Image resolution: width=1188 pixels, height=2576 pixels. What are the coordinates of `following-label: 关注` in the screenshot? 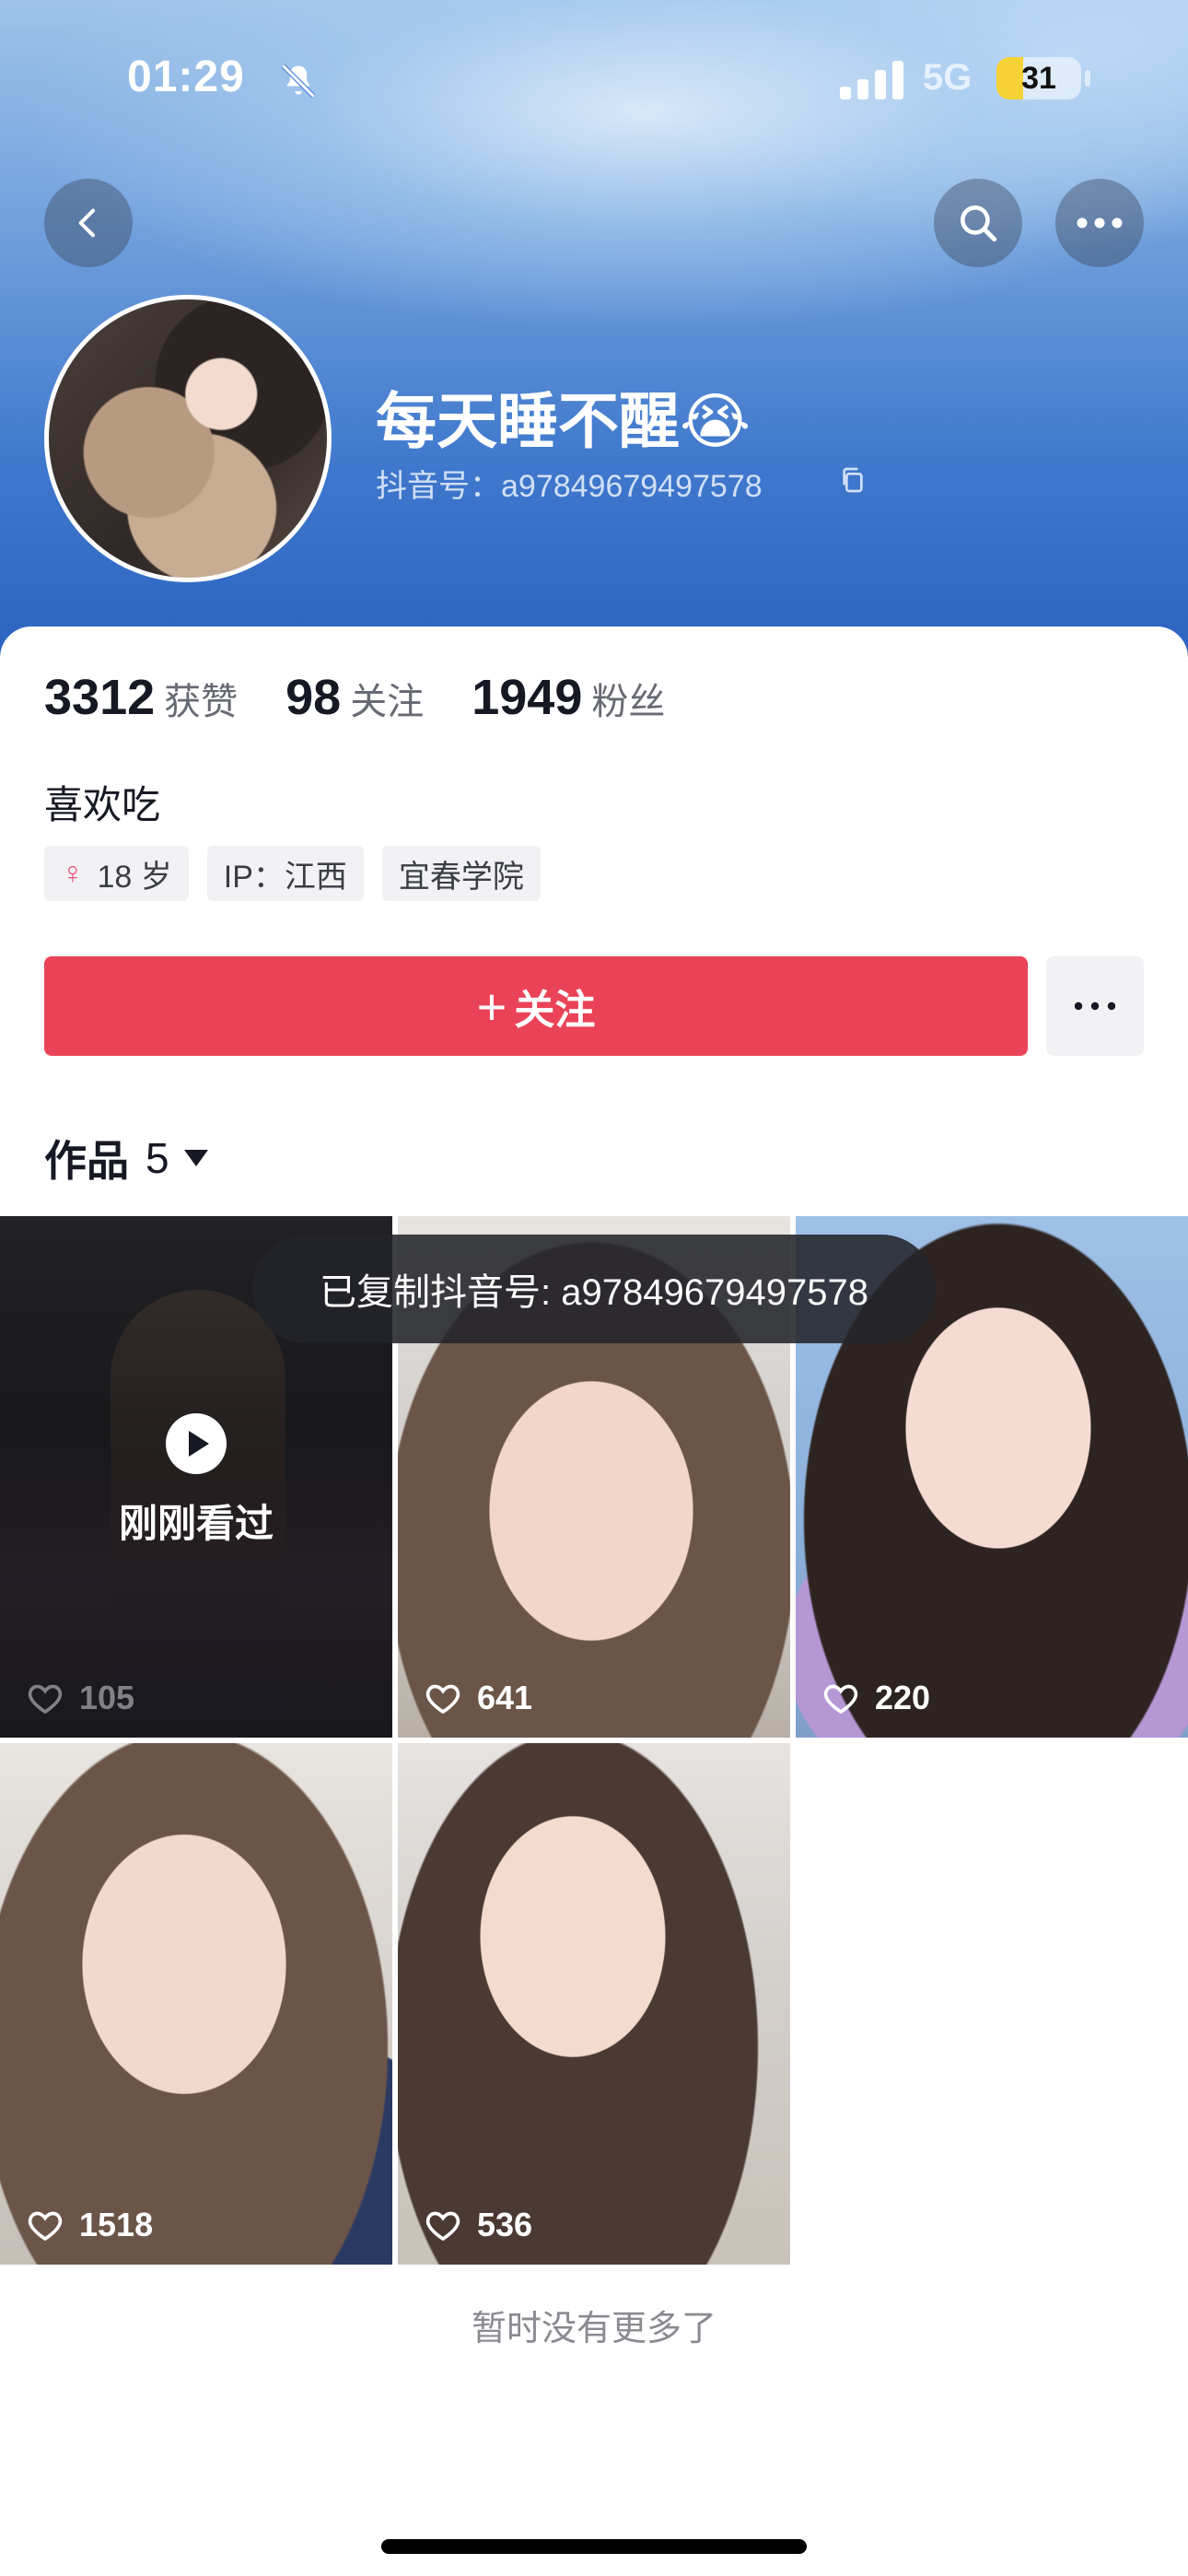 It's located at (387, 698).